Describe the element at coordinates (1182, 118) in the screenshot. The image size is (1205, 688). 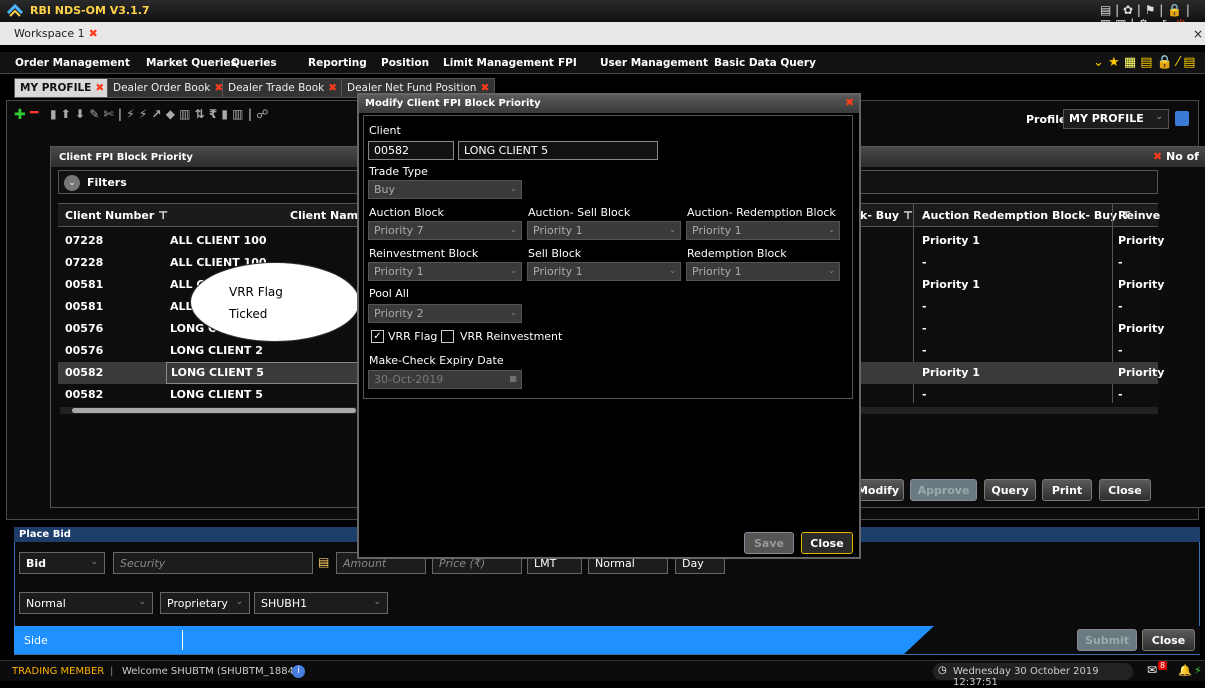
I see `save-icon` at that location.